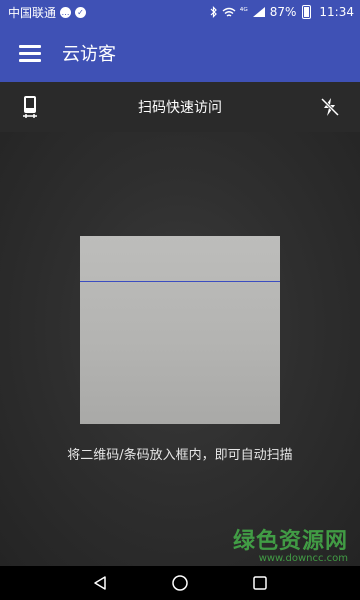  I want to click on scan-hint: 将二维码/条码放入框内，即可自动扫描, so click(180, 455).